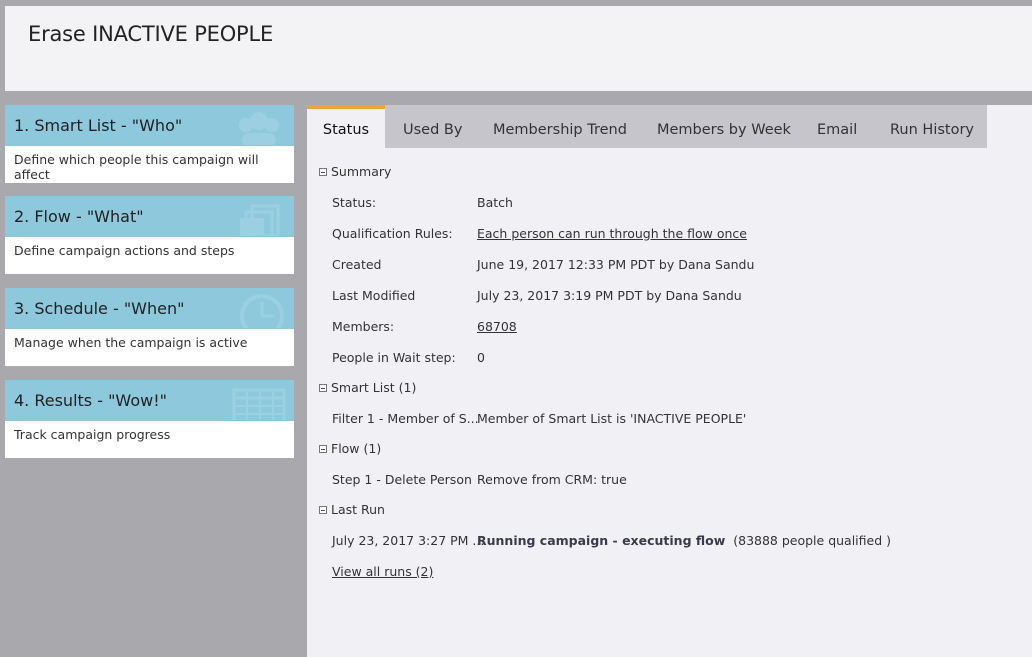  What do you see at coordinates (259, 404) in the screenshot?
I see `table-grid-icon` at bounding box center [259, 404].